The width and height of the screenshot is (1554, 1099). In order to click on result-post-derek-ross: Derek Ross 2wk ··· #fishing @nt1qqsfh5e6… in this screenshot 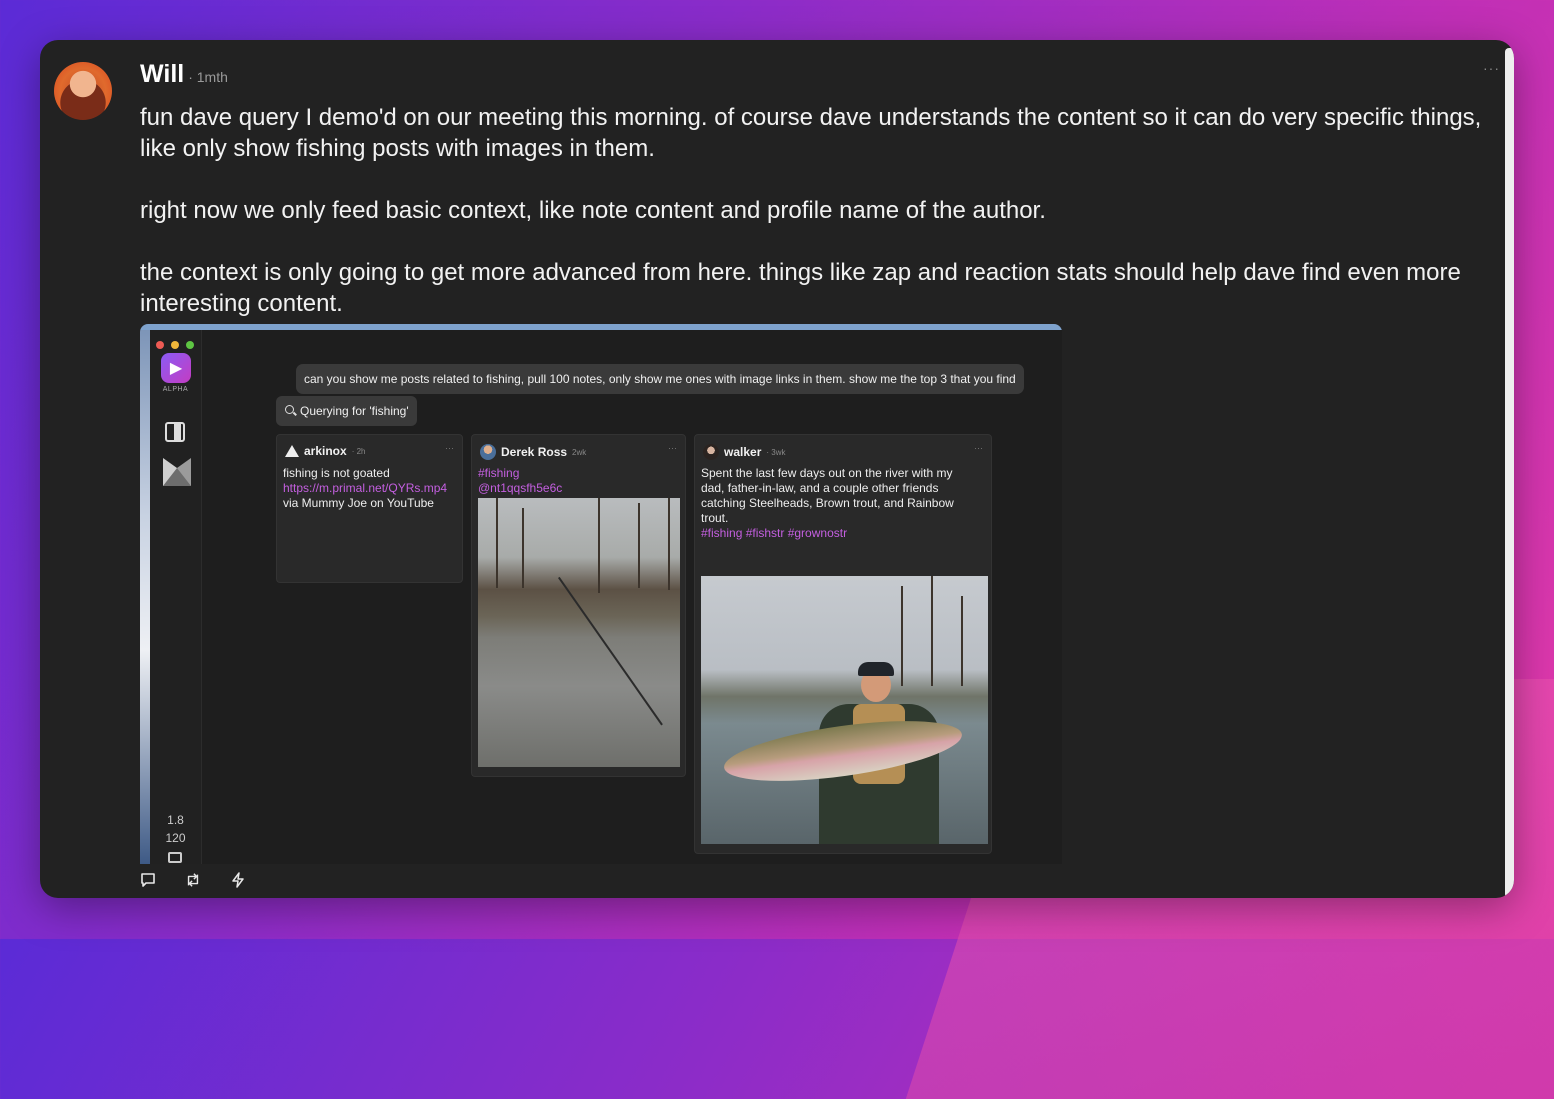, I will do `click(578, 605)`.